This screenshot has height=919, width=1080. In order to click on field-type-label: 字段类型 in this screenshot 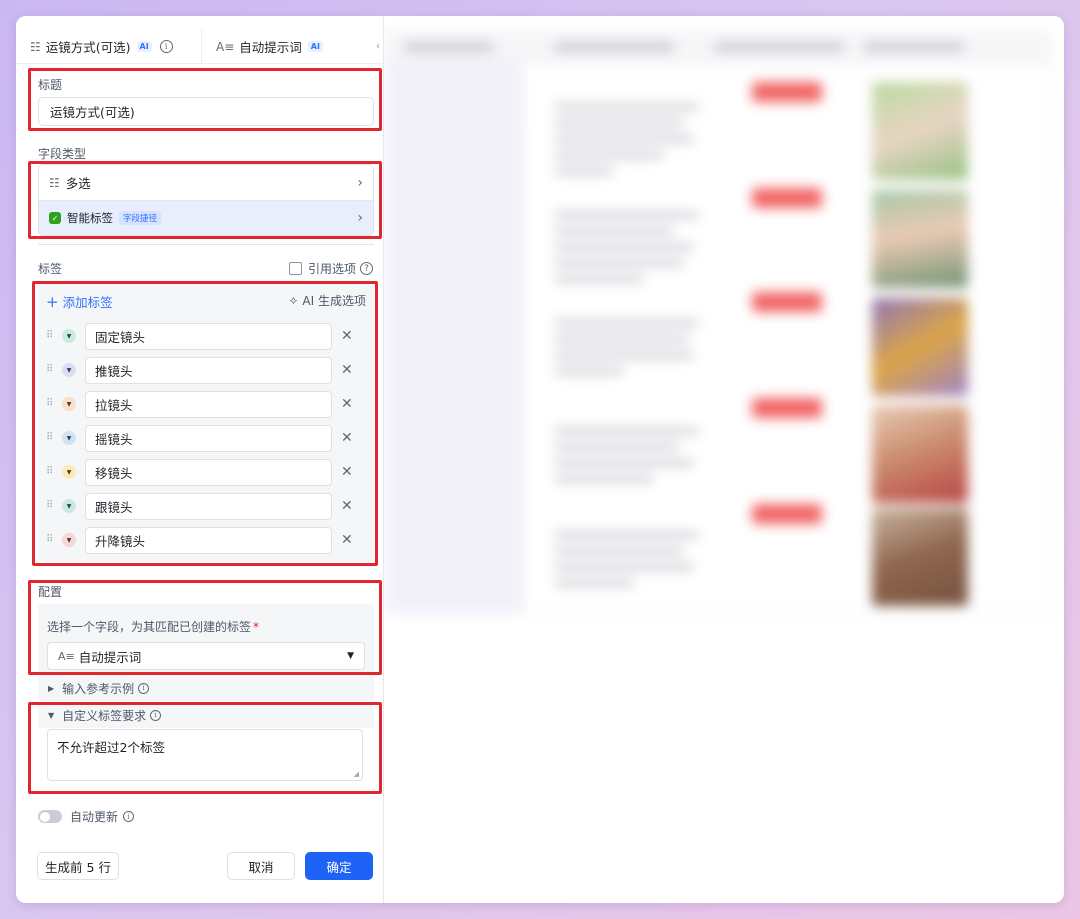, I will do `click(62, 154)`.